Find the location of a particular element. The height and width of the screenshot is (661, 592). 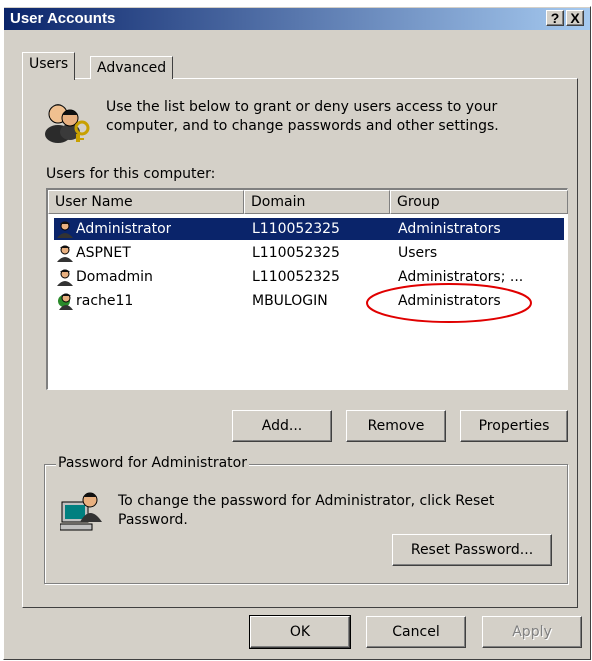

cell-user-name: rache11 is located at coordinates (105, 301).